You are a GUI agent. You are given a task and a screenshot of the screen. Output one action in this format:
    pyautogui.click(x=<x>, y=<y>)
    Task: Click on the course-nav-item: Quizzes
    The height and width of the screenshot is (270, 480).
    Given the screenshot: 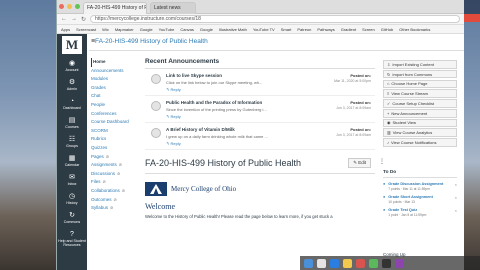 What is the action you would take?
    pyautogui.click(x=115, y=148)
    